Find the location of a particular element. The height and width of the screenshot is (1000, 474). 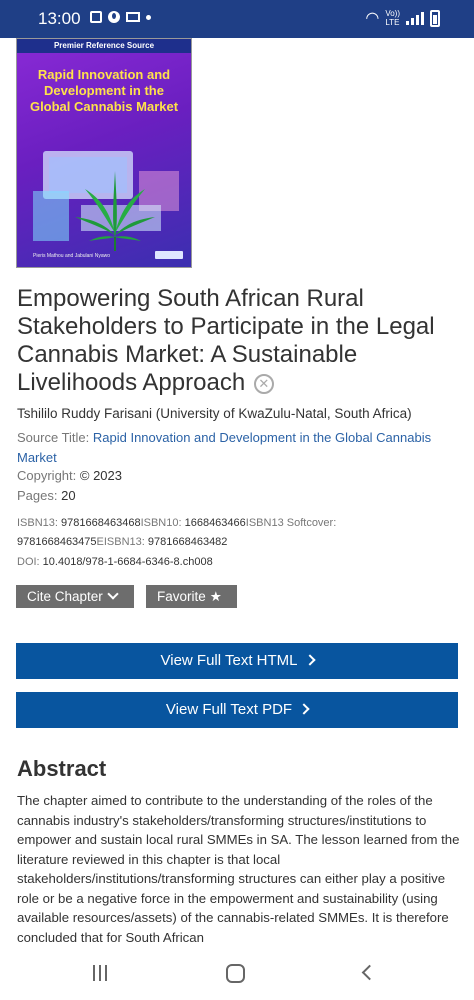

battery-icon is located at coordinates (435, 18).